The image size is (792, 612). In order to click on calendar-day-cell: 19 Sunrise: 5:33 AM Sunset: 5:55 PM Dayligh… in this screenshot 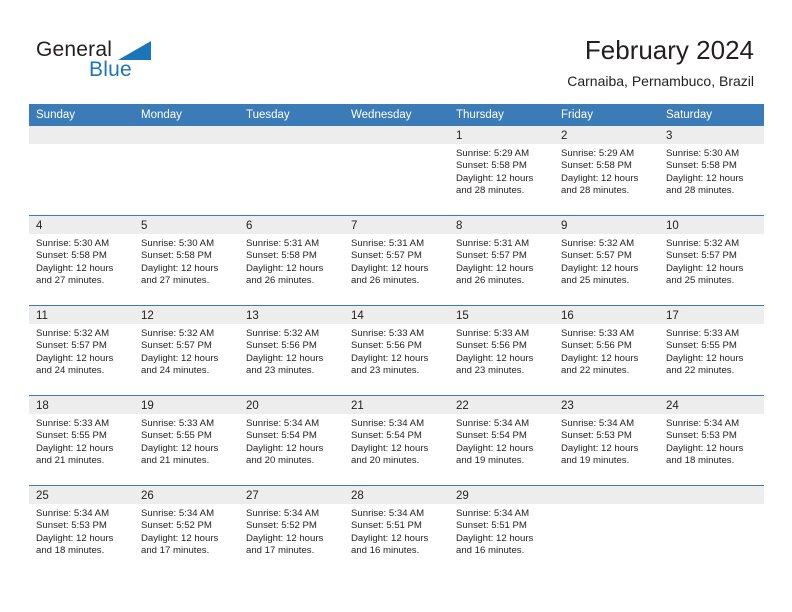, I will do `click(186, 440)`.